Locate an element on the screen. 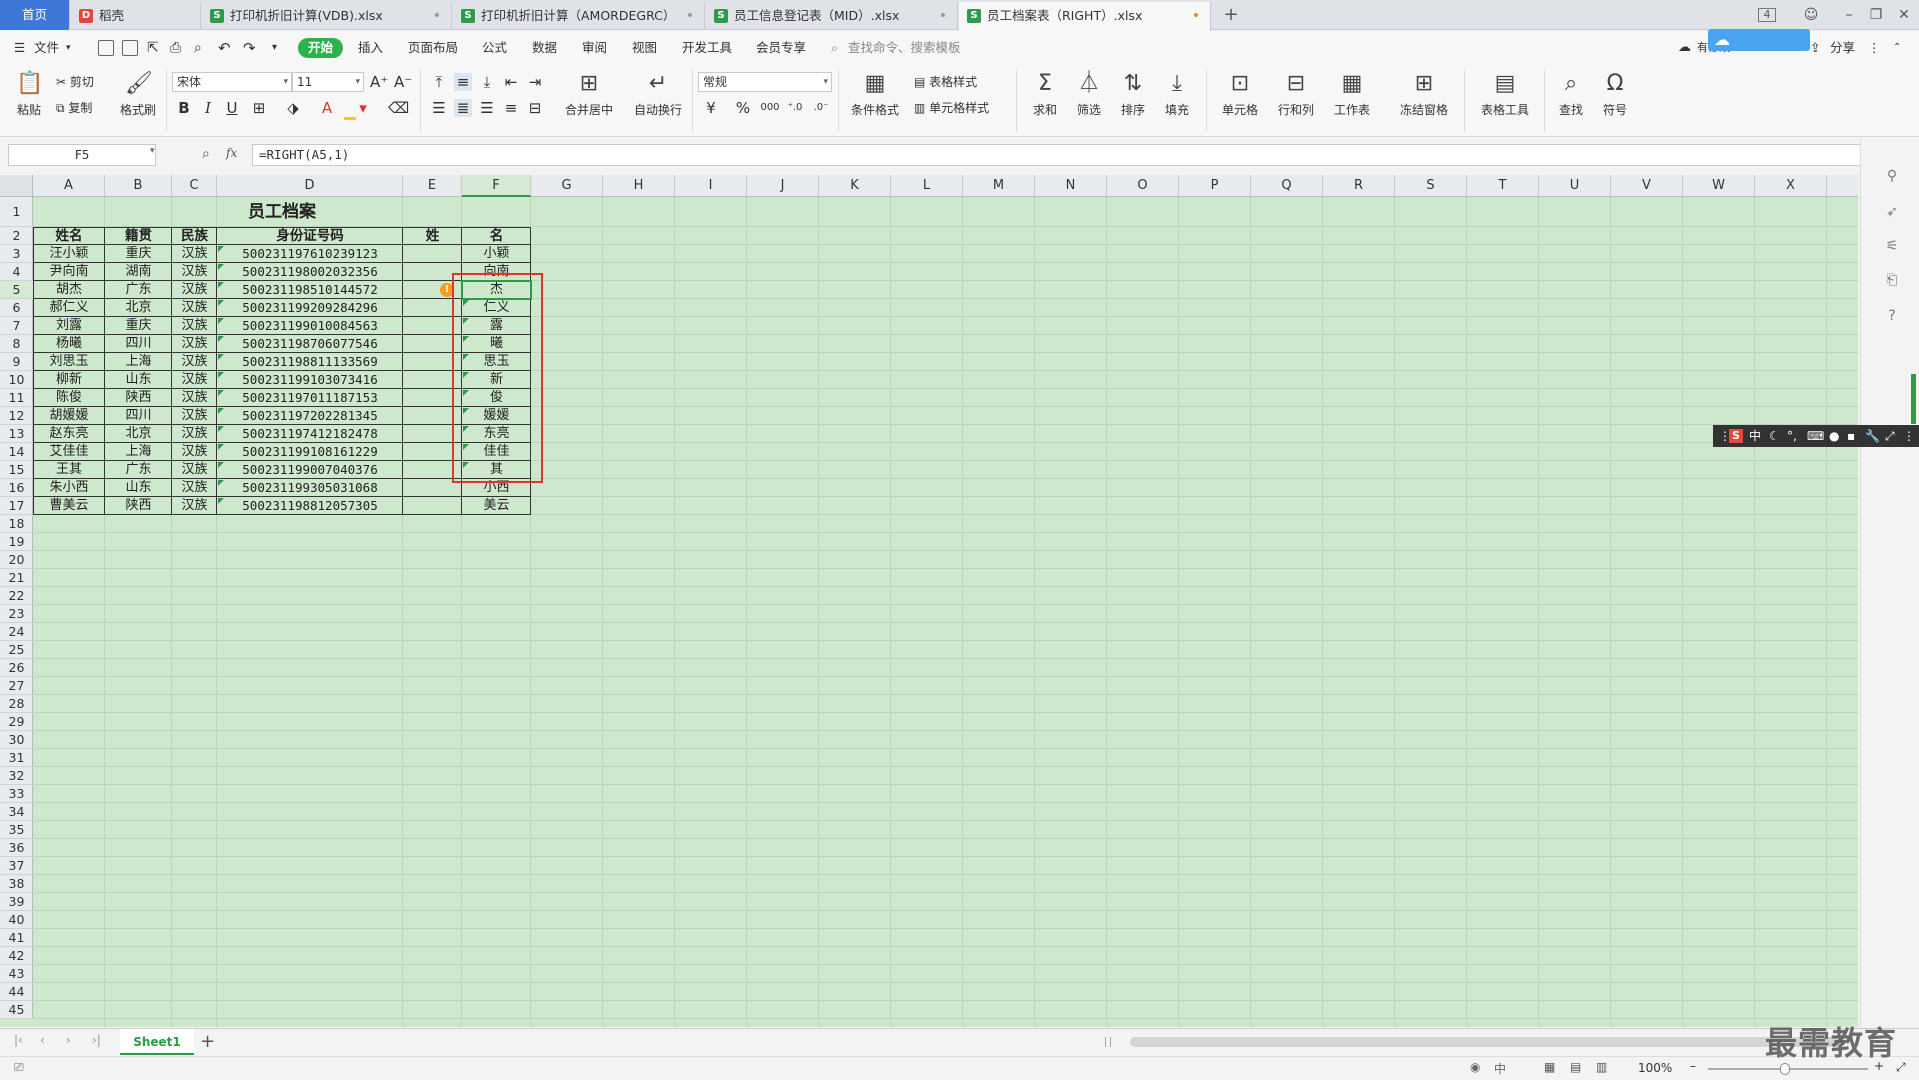 Image resolution: width=1919 pixels, height=1080 pixels. column-header: E is located at coordinates (432, 186).